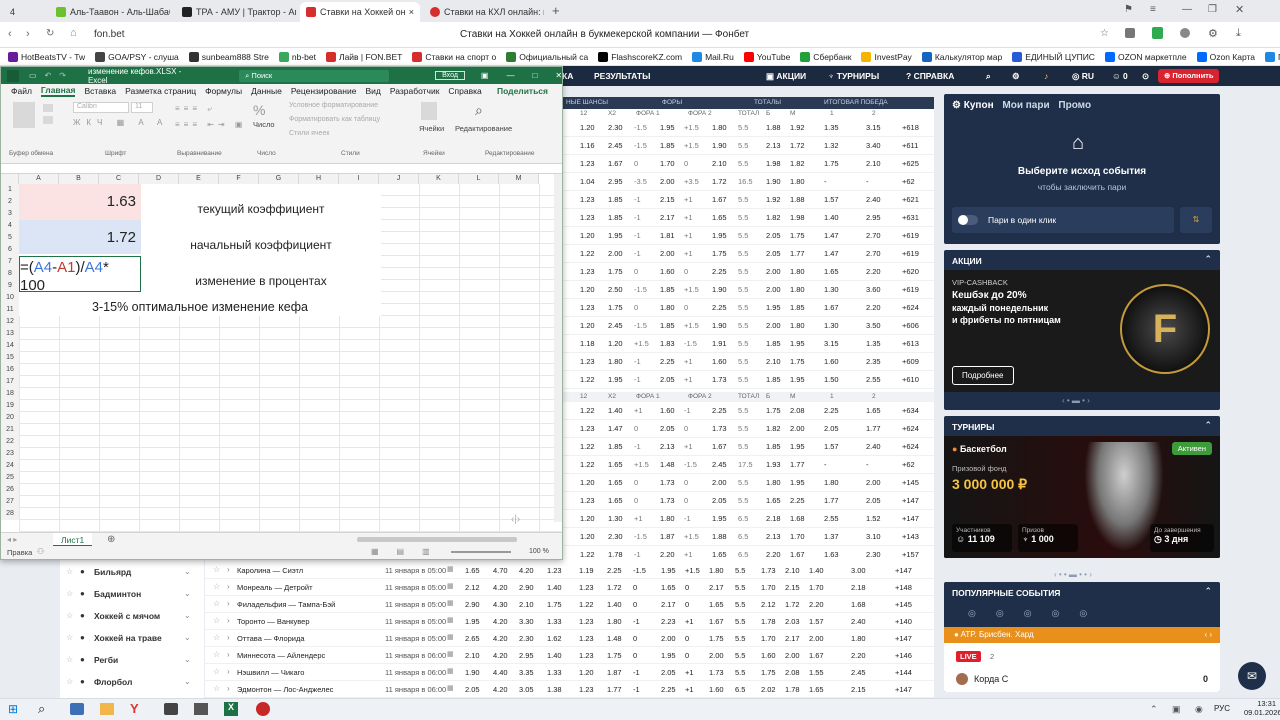 Image resolution: width=1280 pixels, height=720 pixels. Describe the element at coordinates (472, 638) in the screenshot. I see `odds-cell: 2.65` at that location.